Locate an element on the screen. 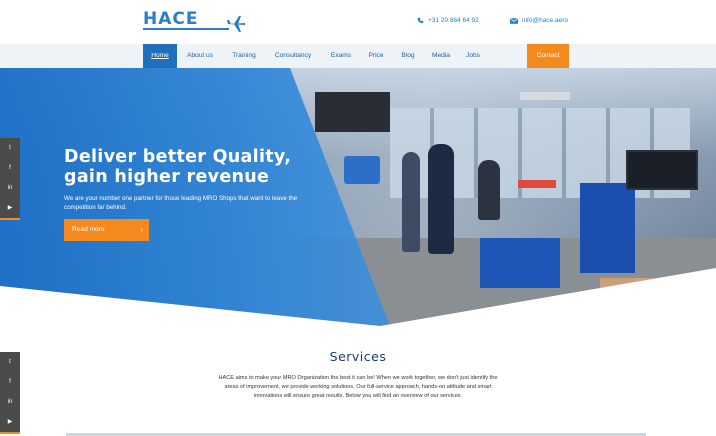  nav-contact-button: Contact is located at coordinates (548, 56).